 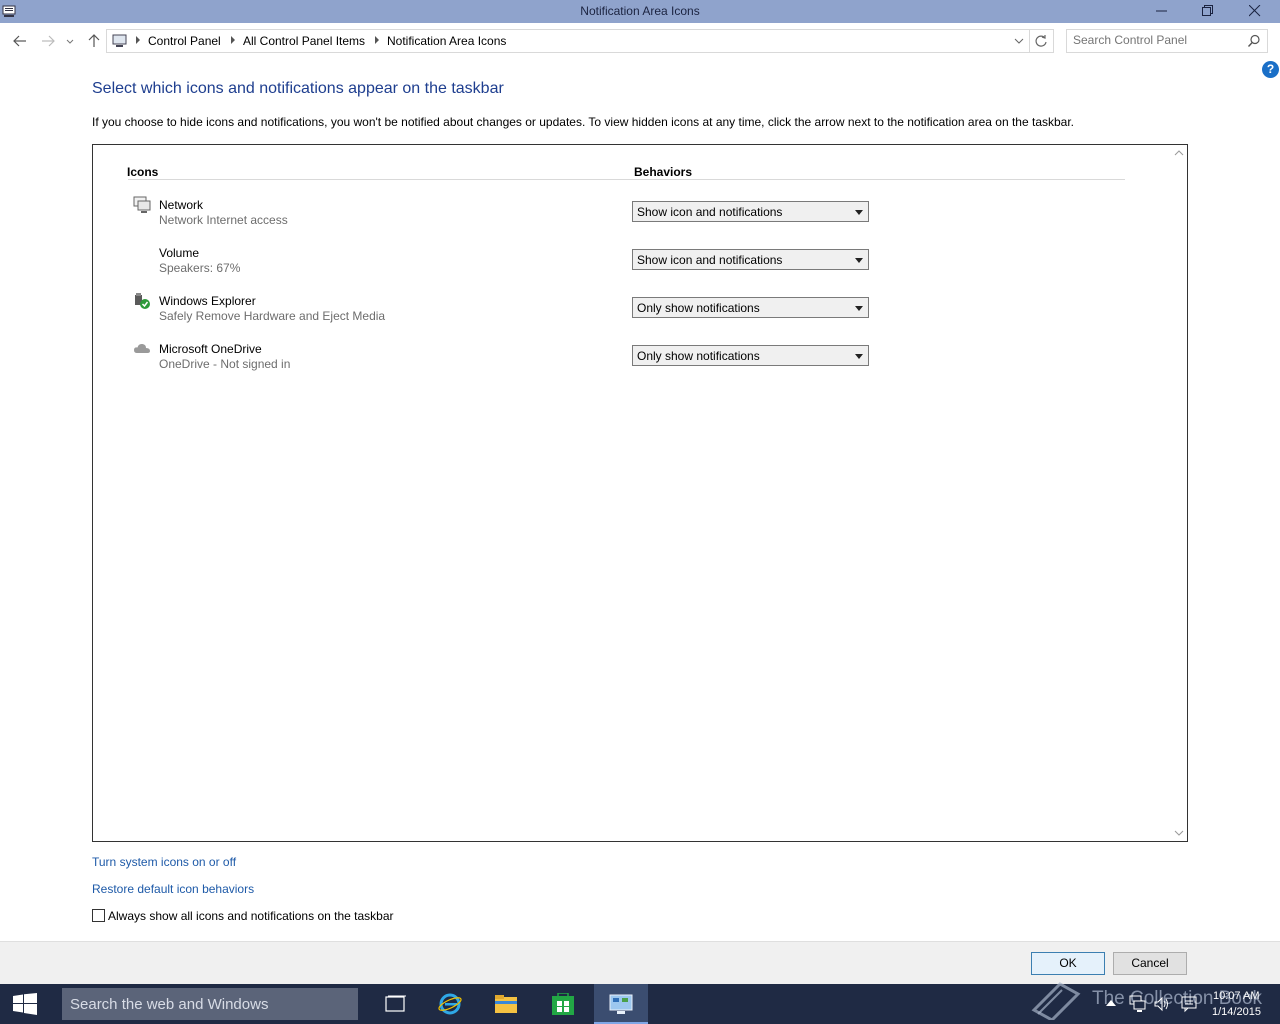 I want to click on close-icon, so click(x=1255, y=11).